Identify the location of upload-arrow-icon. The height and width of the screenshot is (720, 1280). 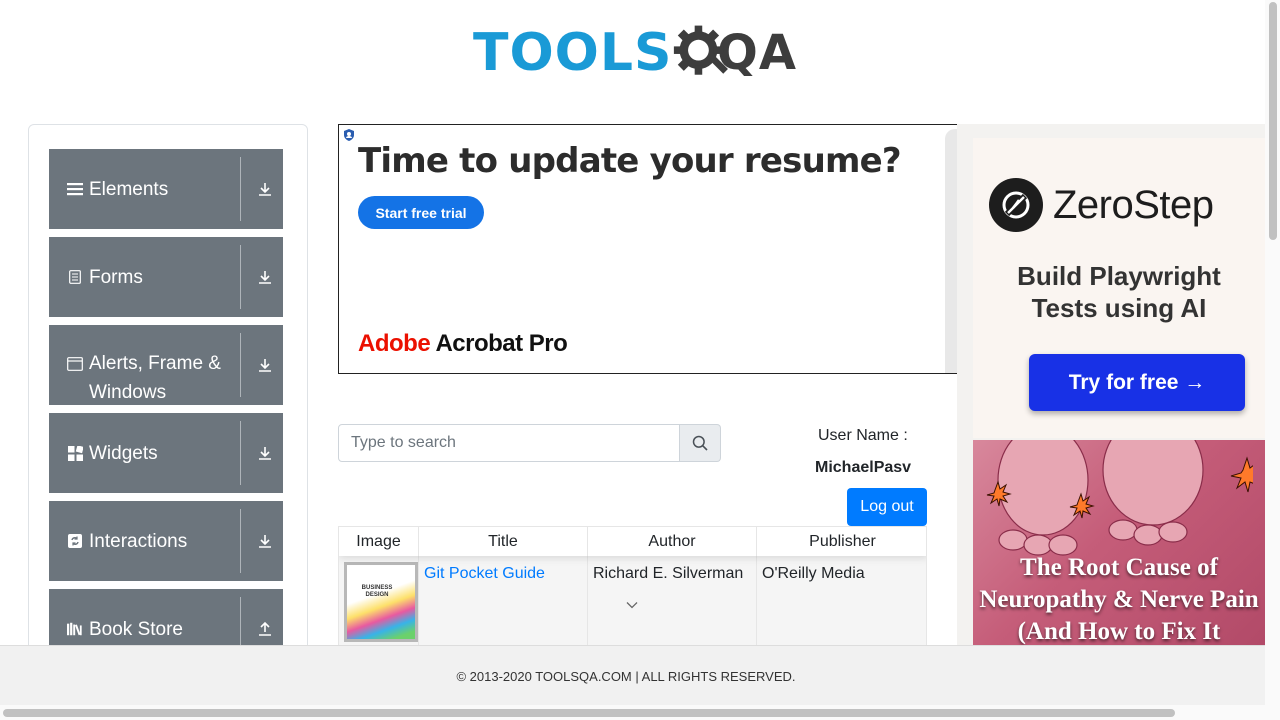
(265, 629).